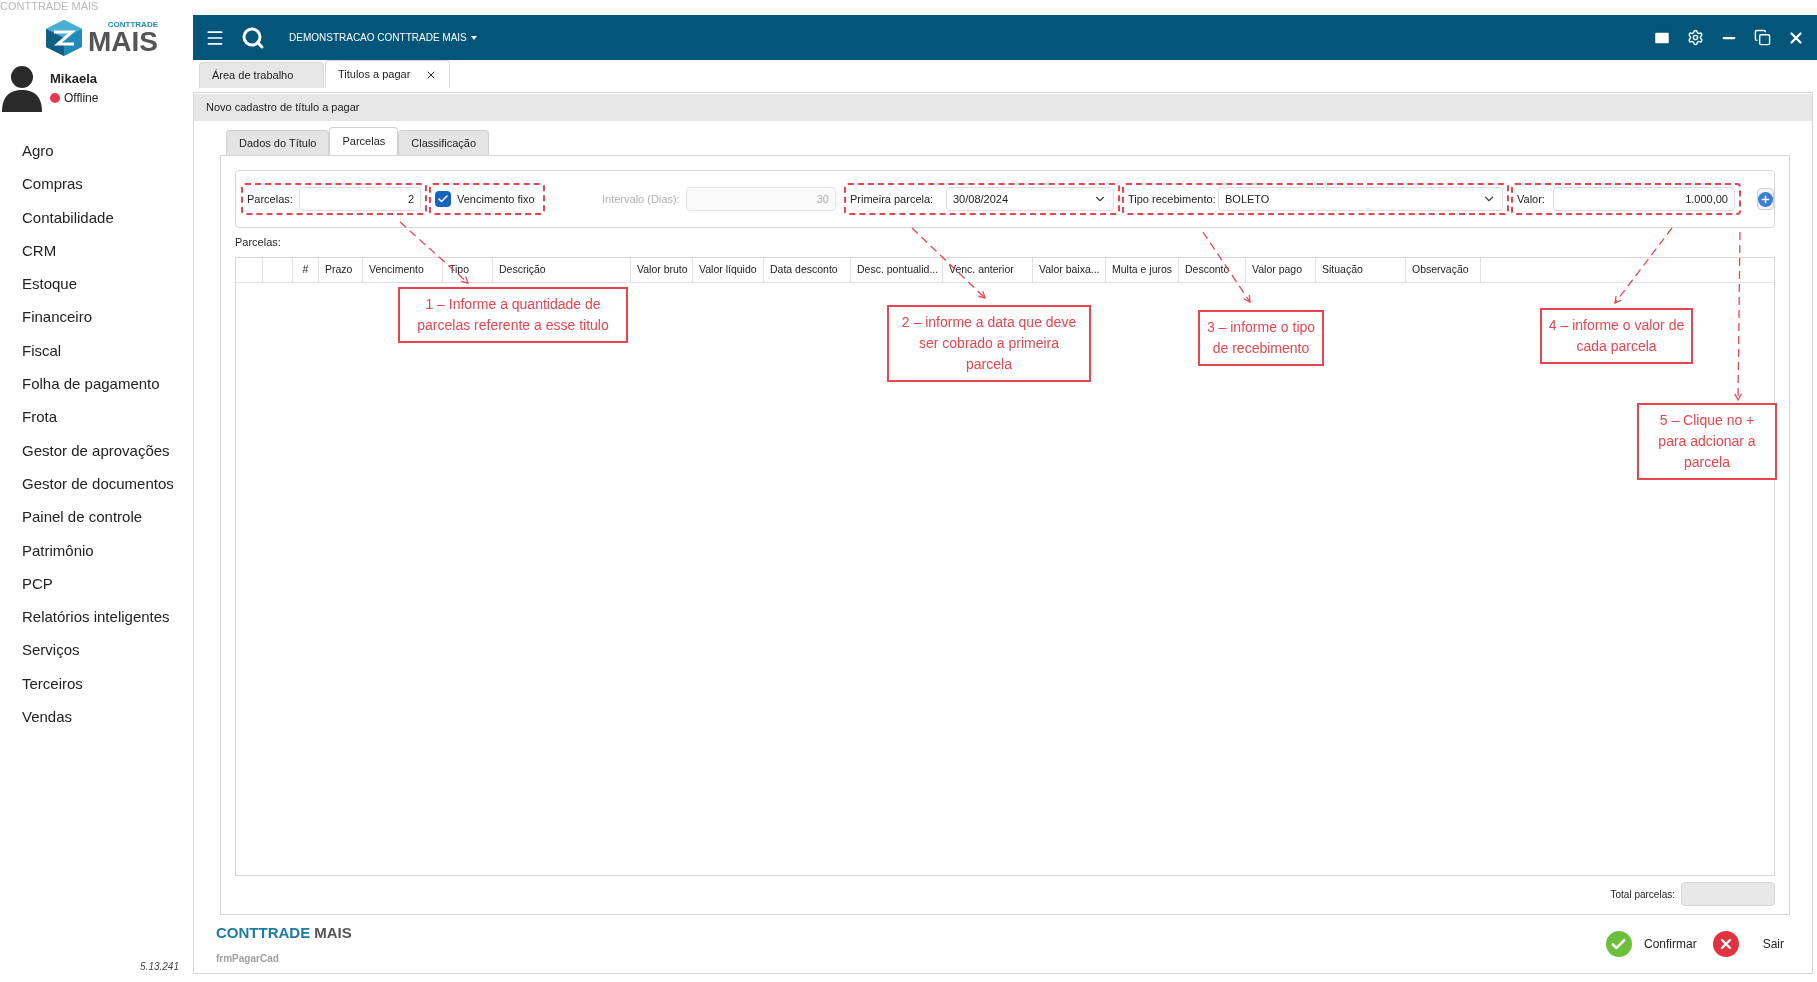 The height and width of the screenshot is (982, 1817). I want to click on menu-item: Vendas, so click(107, 717).